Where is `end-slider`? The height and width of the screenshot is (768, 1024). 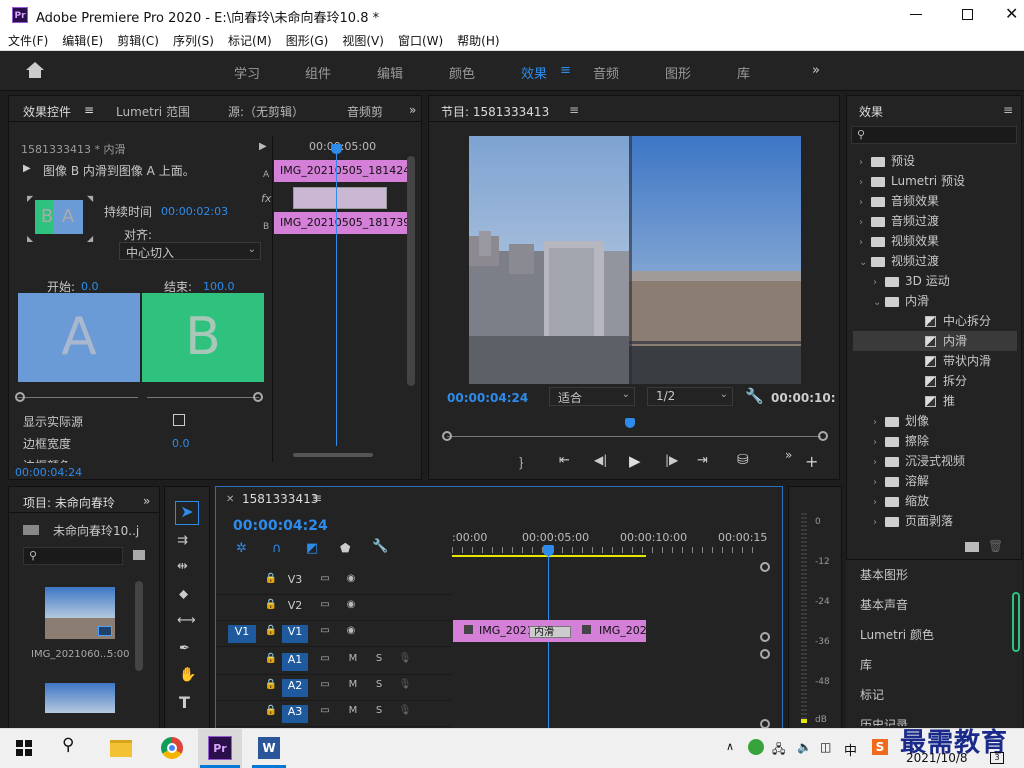 end-slider is located at coordinates (203, 397).